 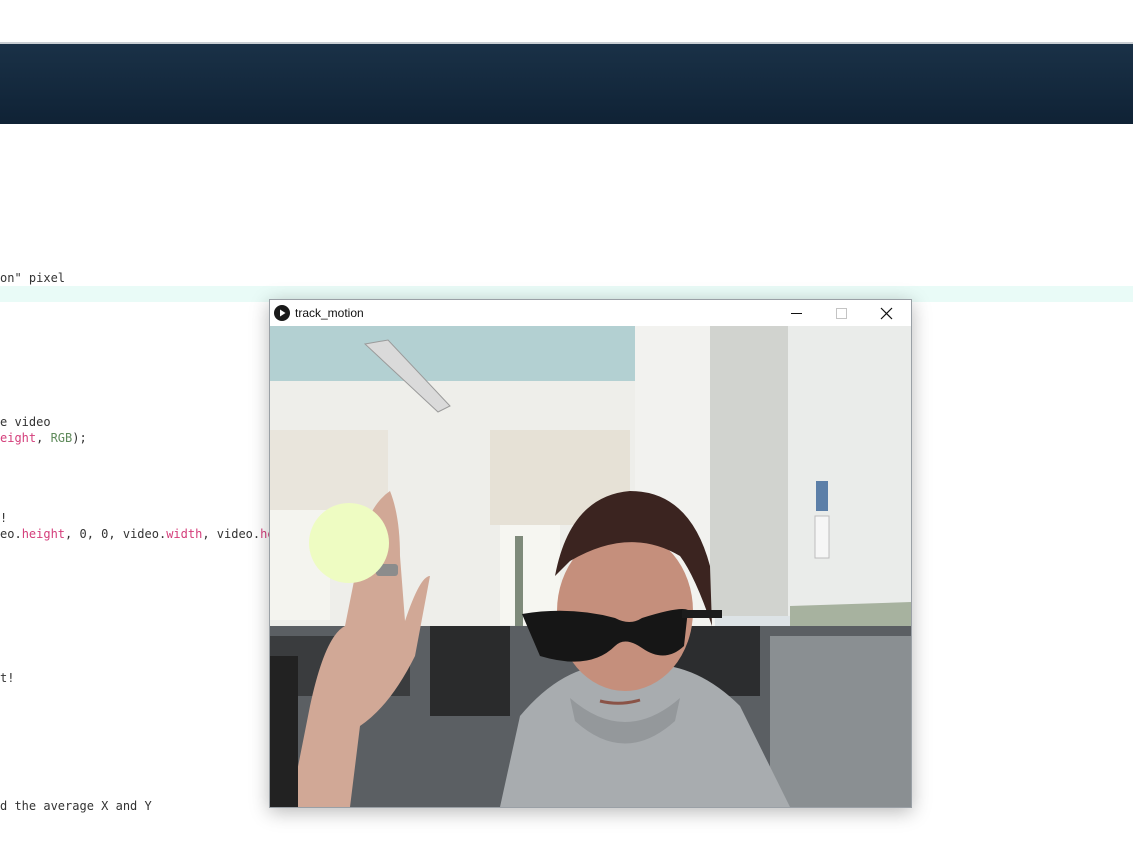 I want to click on code-line: eo.height, 0, 0, video.width, video.hei, so click(x=141, y=534).